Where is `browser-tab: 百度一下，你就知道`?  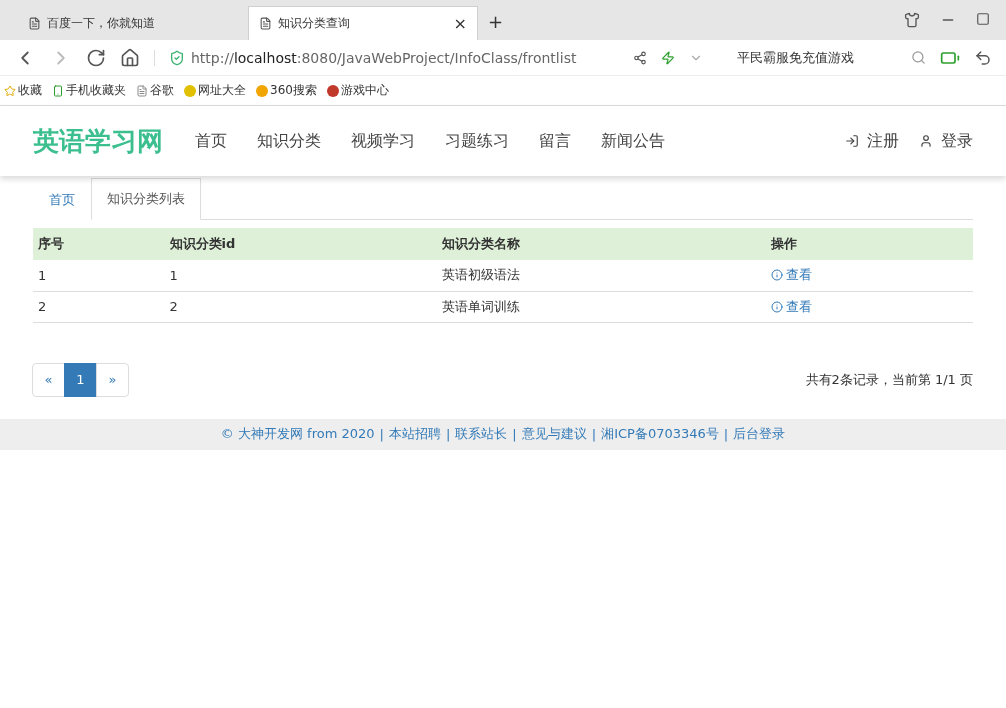
browser-tab: 百度一下，你就知道 is located at coordinates (133, 23).